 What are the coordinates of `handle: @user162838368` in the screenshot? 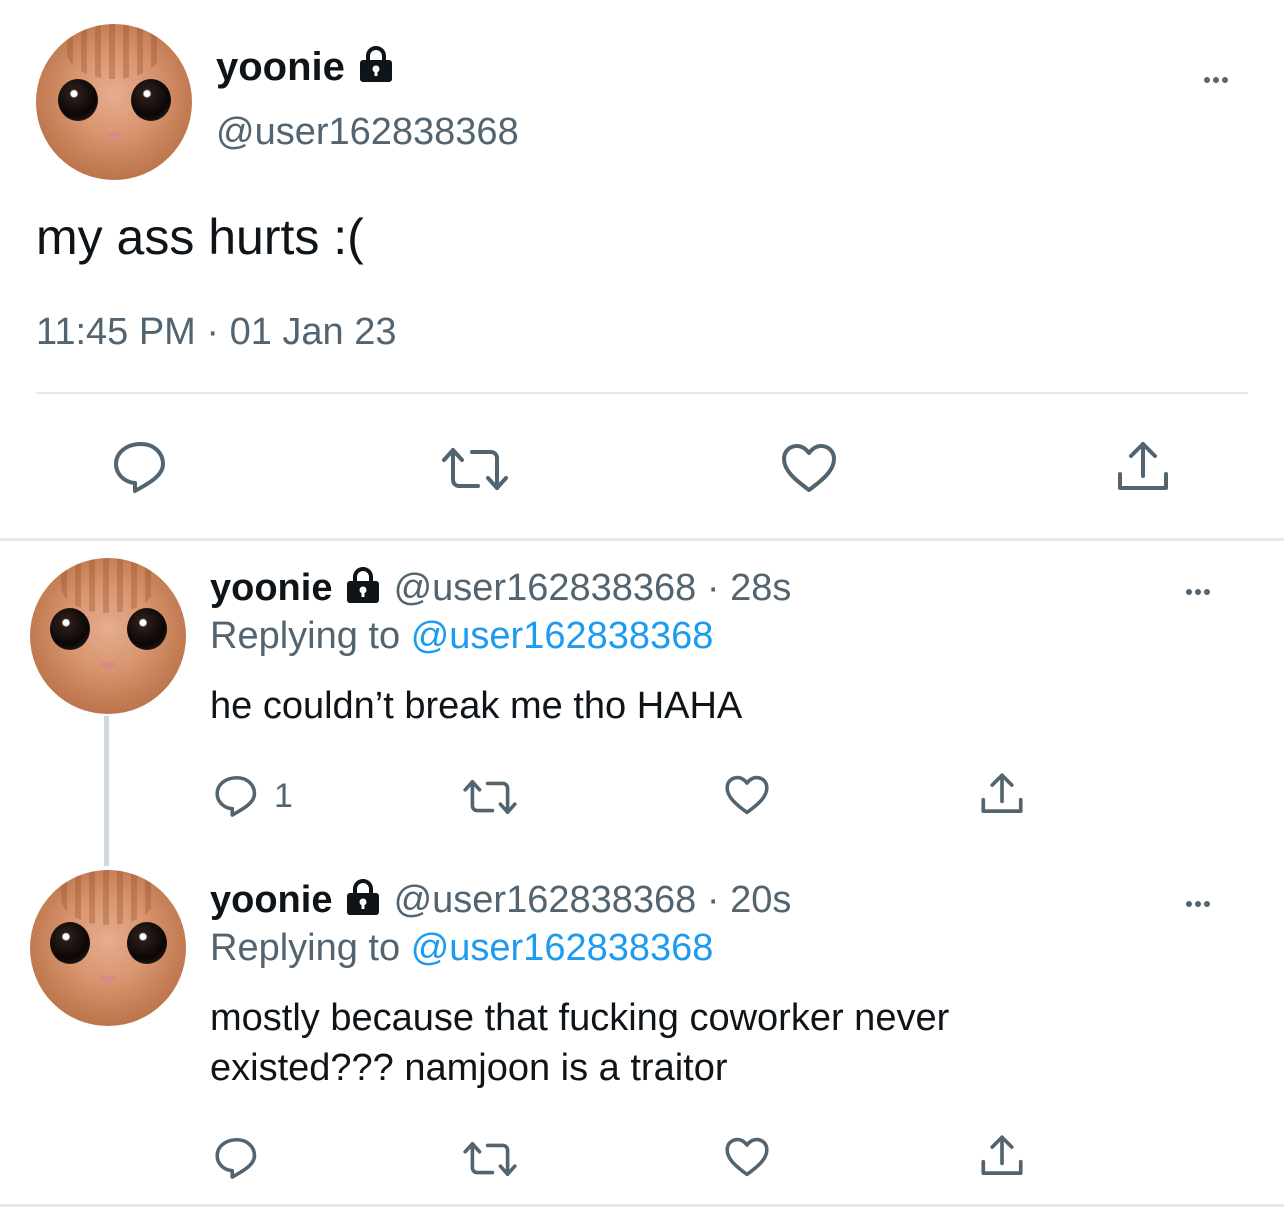 It's located at (367, 132).